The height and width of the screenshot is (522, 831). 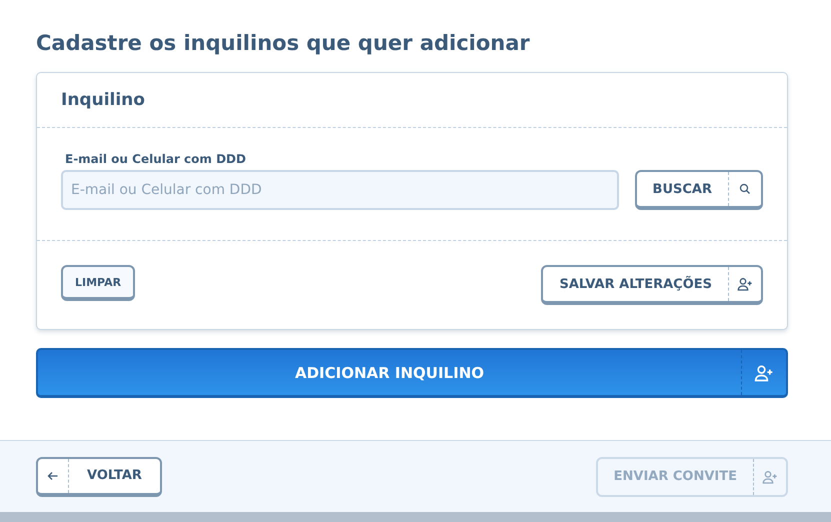 What do you see at coordinates (103, 100) in the screenshot?
I see `card-title: Inquilino` at bounding box center [103, 100].